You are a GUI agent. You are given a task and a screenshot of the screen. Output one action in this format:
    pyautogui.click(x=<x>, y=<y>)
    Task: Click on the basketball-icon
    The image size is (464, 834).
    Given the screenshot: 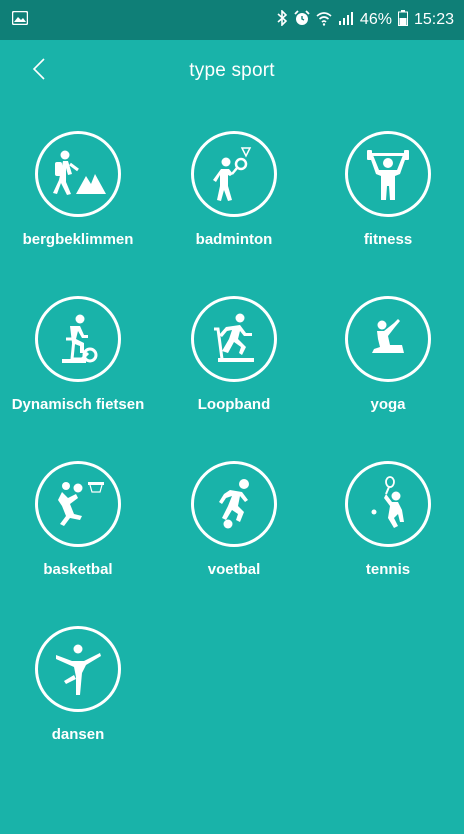 What is the action you would take?
    pyautogui.click(x=81, y=504)
    